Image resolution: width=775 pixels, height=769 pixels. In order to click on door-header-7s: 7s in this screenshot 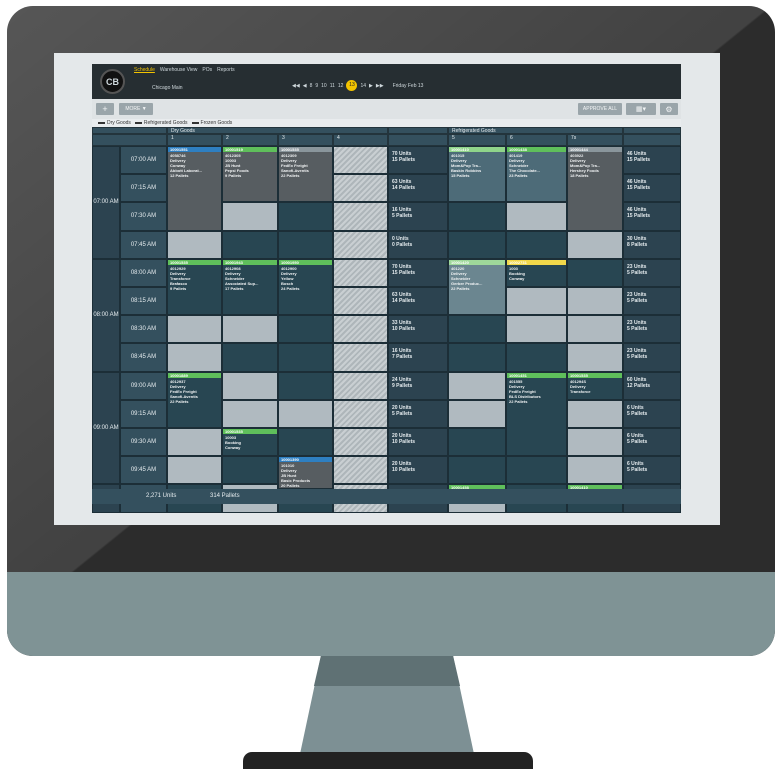, I will do `click(595, 140)`.